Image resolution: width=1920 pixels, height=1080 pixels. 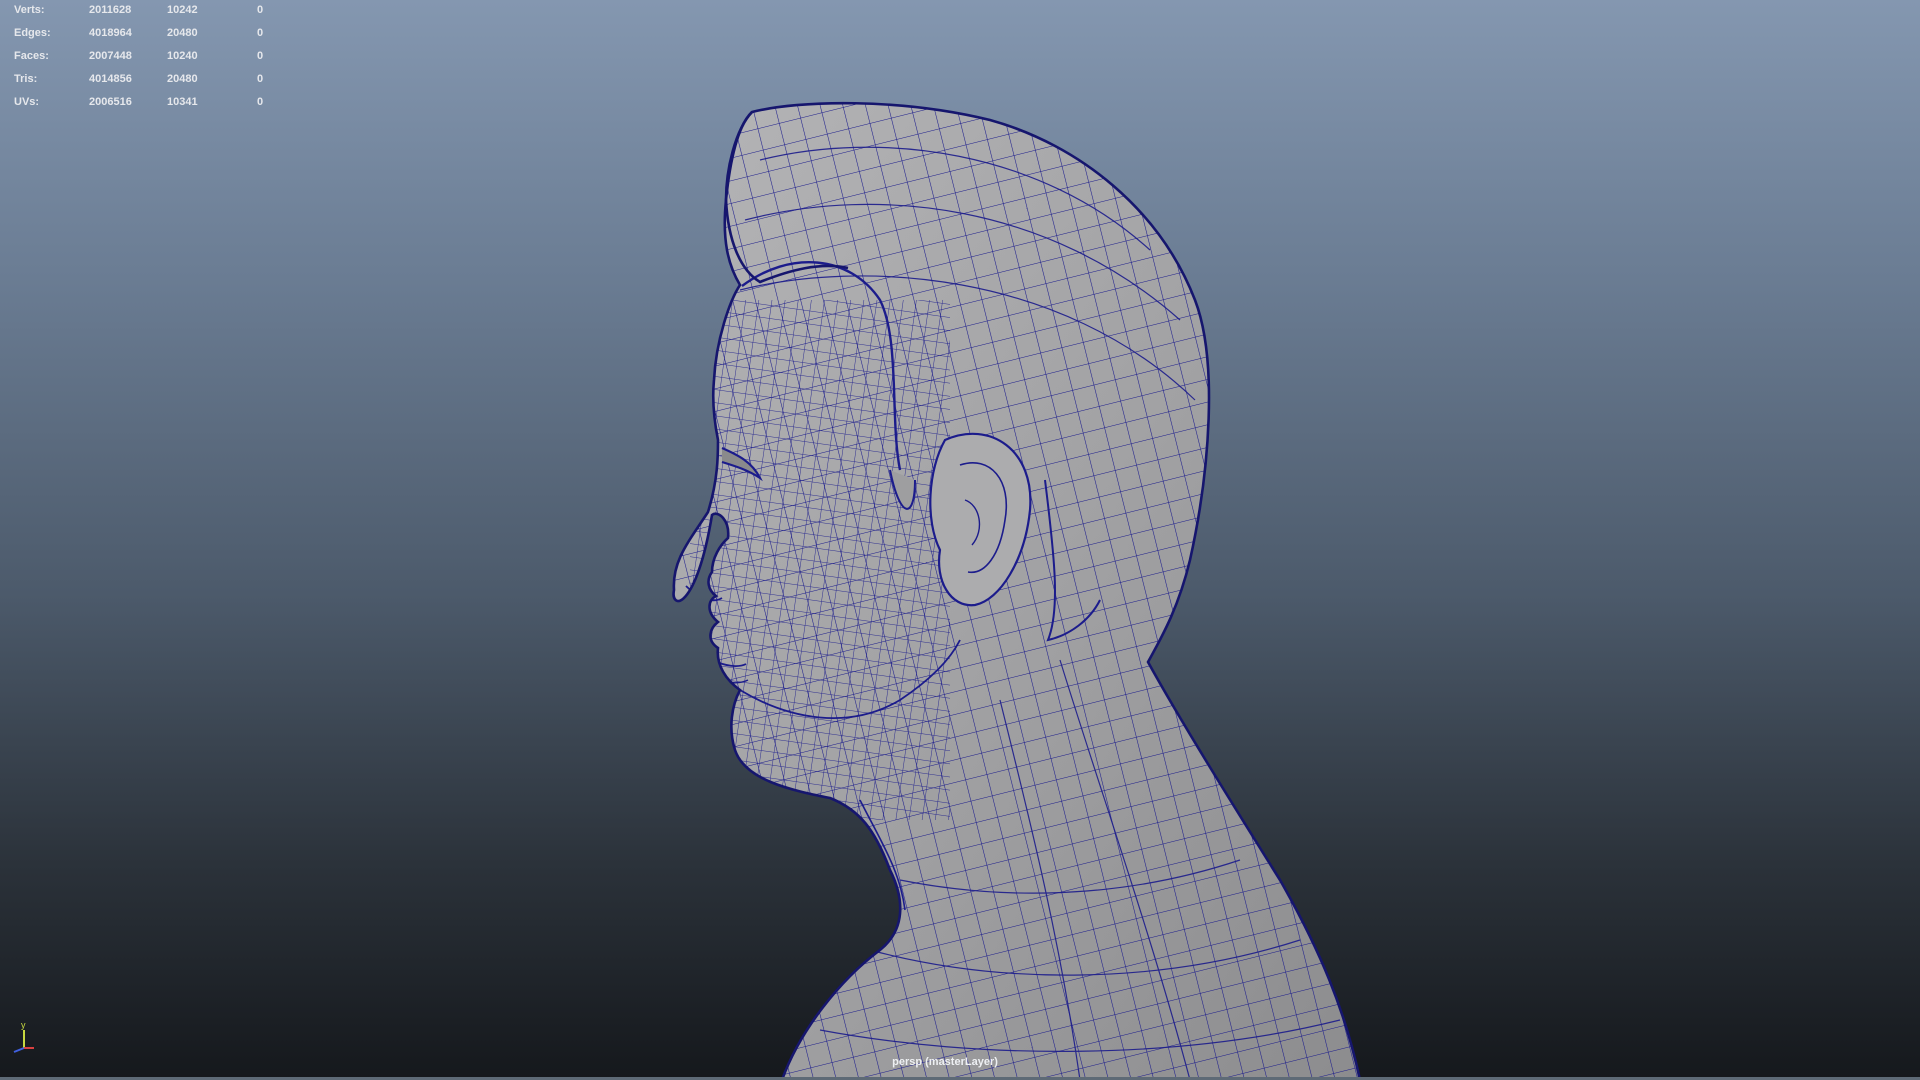 I want to click on hud-row-edges: Edges: 4018964 20480 0, so click(x=144, y=36).